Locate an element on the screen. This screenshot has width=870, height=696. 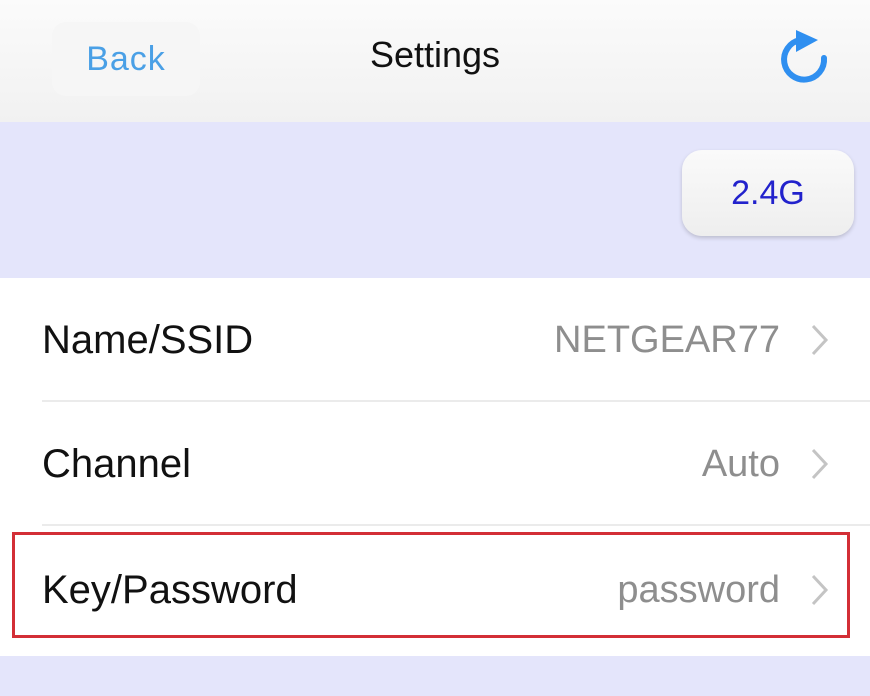
page-title: Settings is located at coordinates (435, 54).